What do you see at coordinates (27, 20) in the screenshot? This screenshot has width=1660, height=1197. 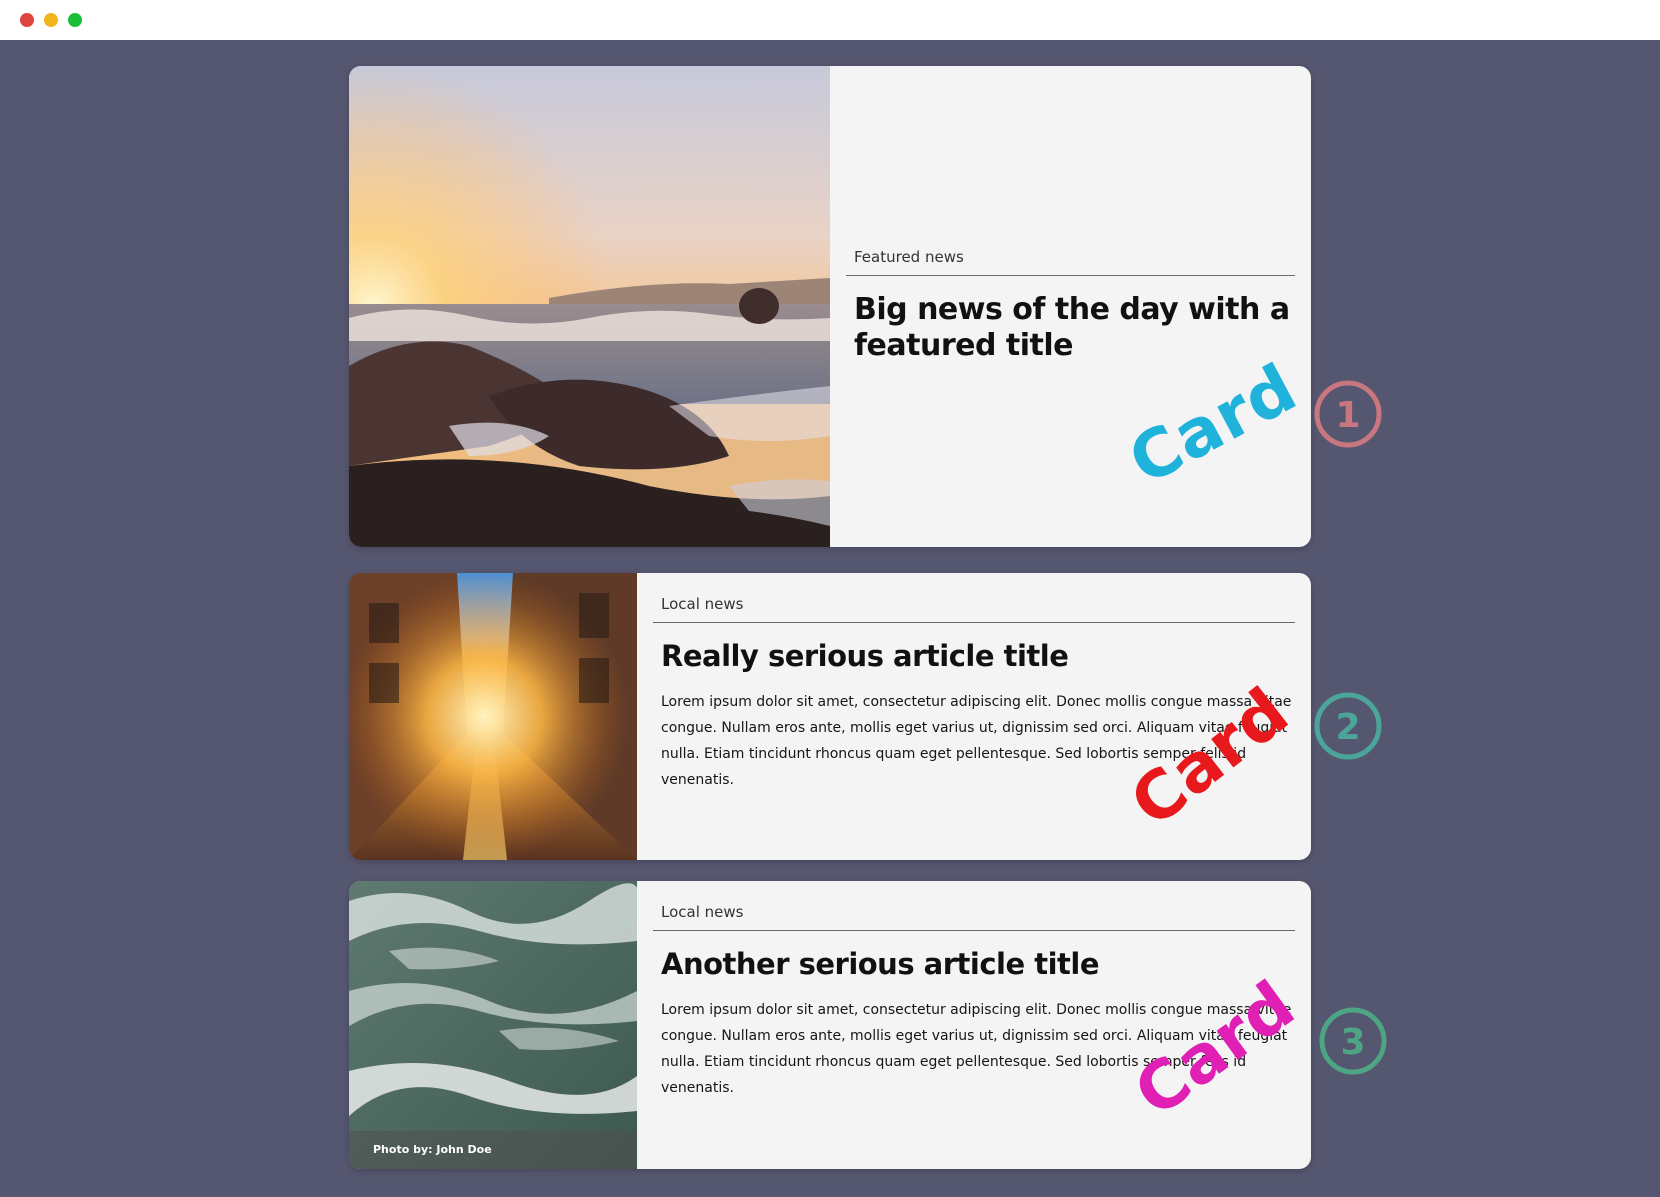 I see `close-window-button` at bounding box center [27, 20].